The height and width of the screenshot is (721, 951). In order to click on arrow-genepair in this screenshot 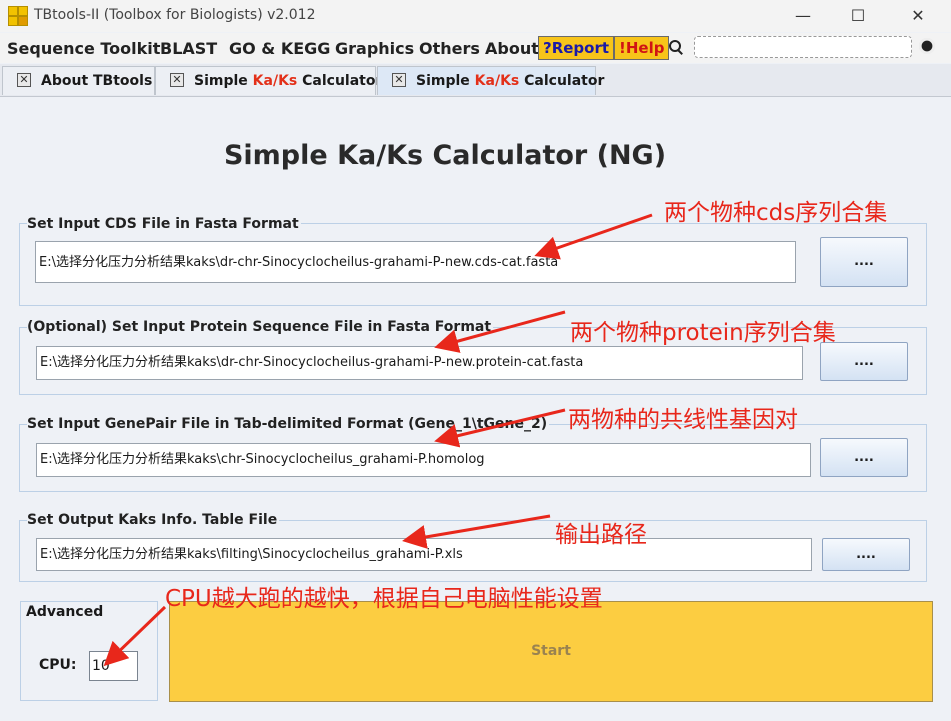, I will do `click(500, 428)`.